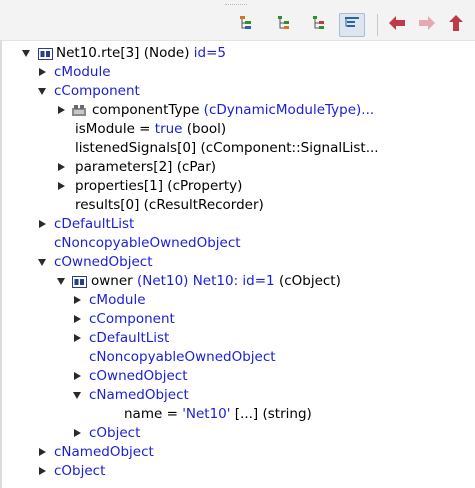  I want to click on up-button, so click(456, 25).